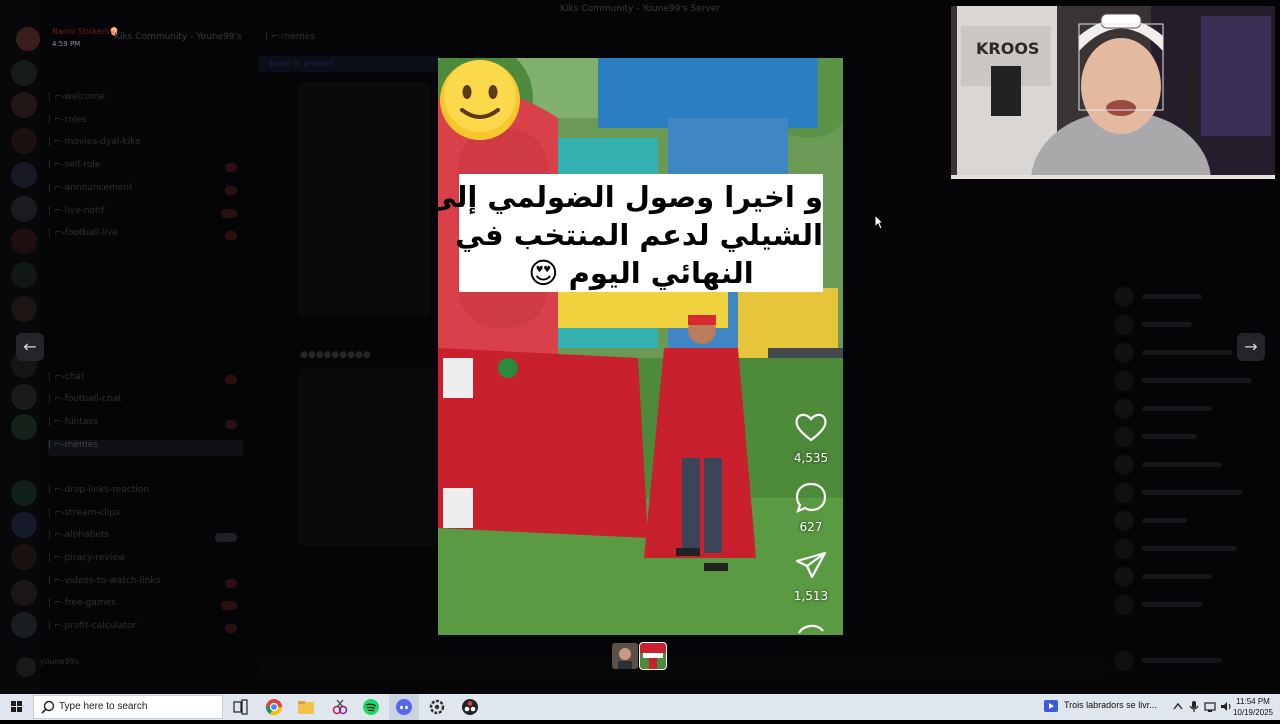 The width and height of the screenshot is (1280, 724). Describe the element at coordinates (1194, 706) in the screenshot. I see `microphone-icon` at that location.